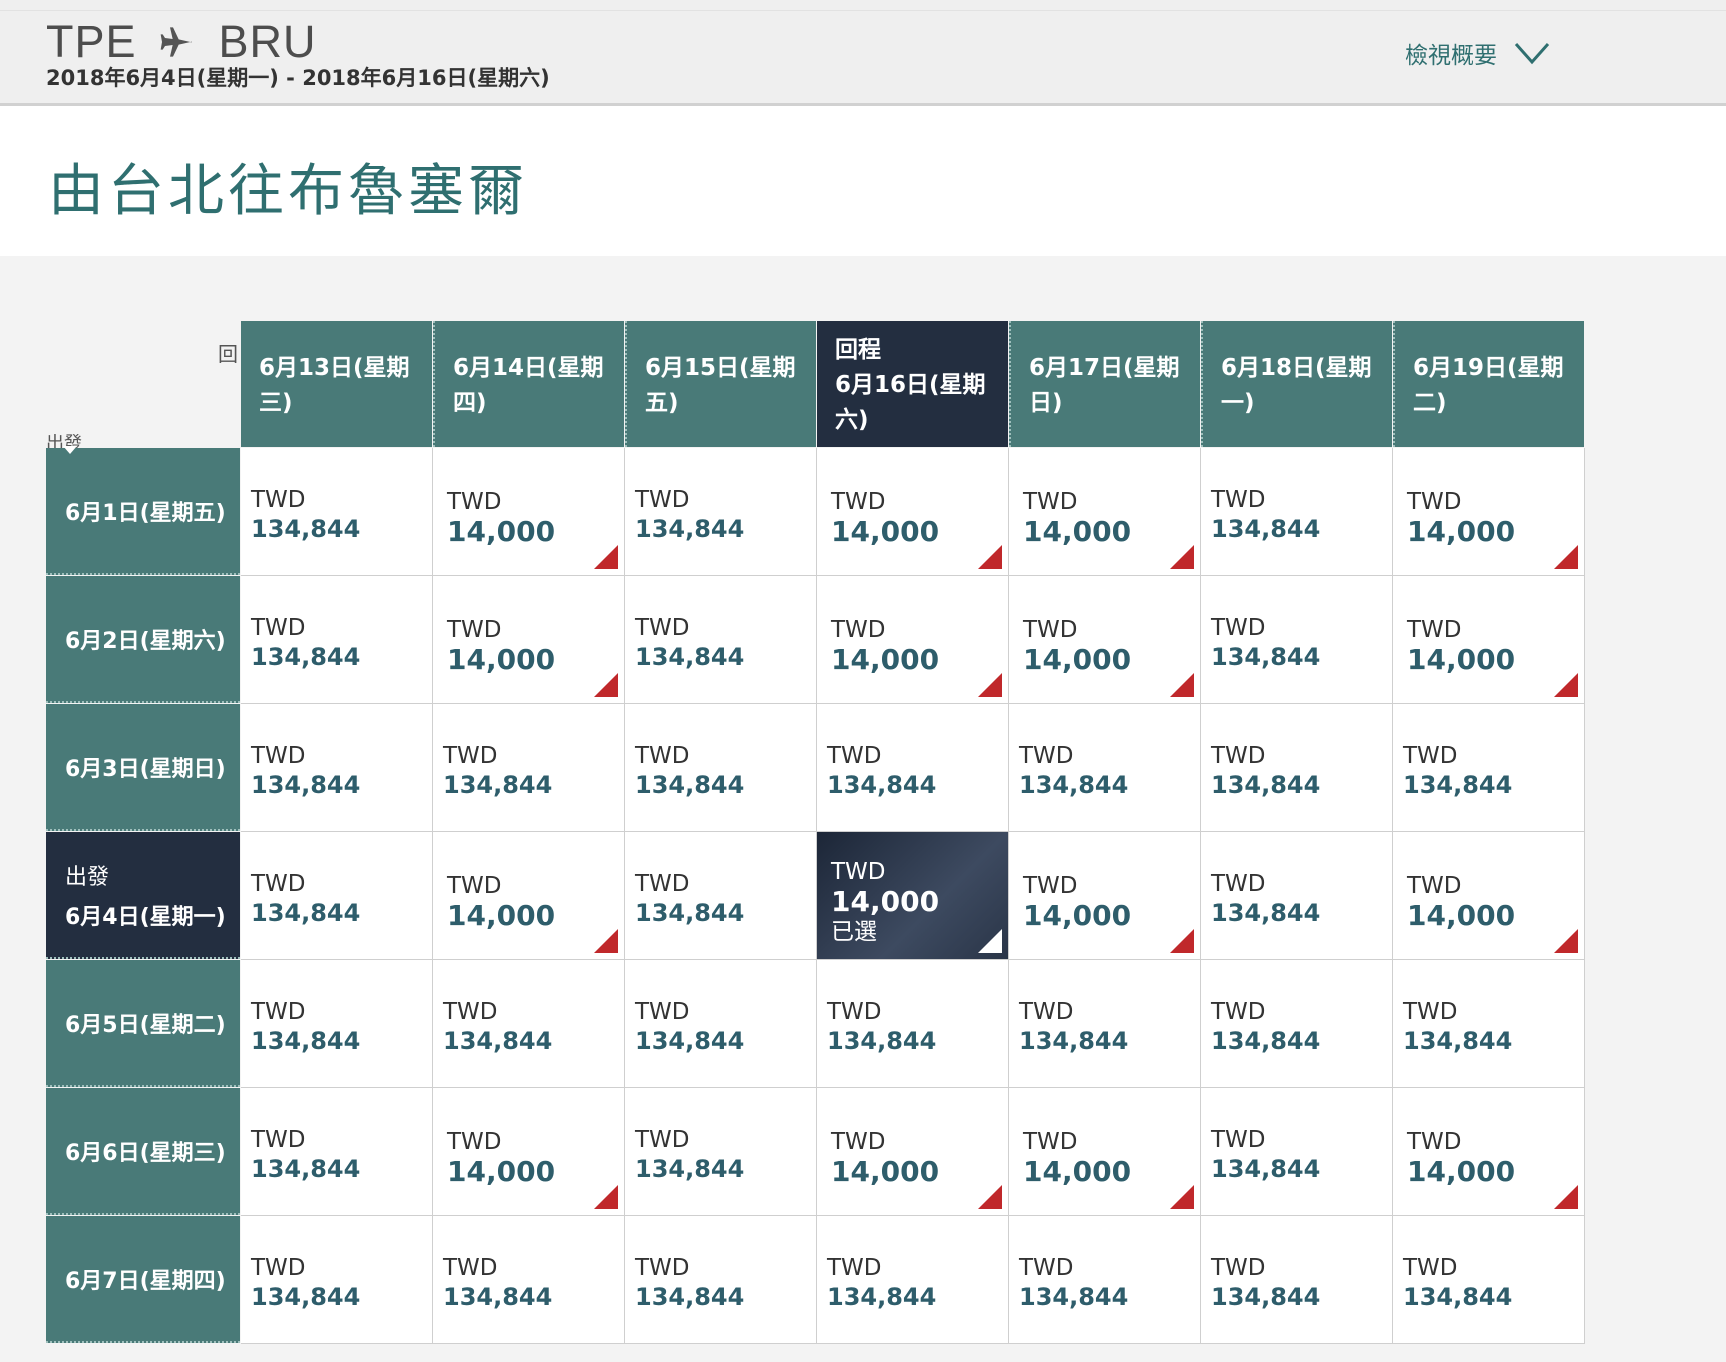  Describe the element at coordinates (913, 896) in the screenshot. I see `fare-cell-selected: TWD 14,000 已選` at that location.